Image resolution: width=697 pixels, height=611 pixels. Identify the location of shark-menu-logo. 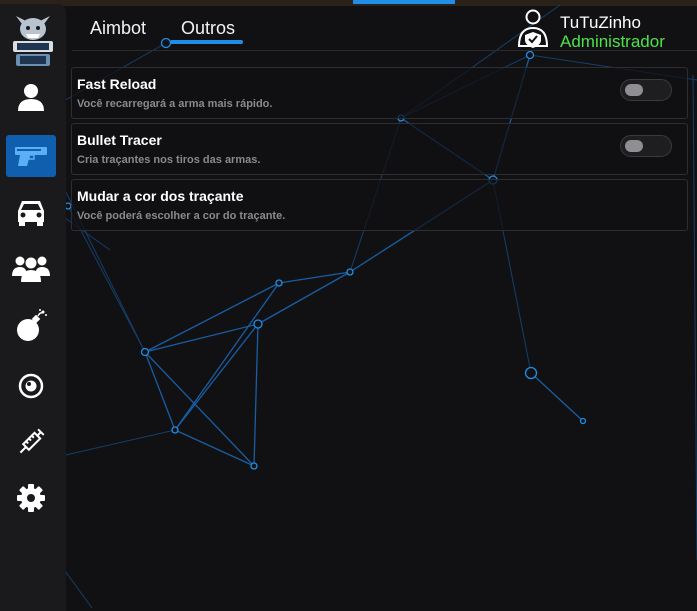
(33, 41).